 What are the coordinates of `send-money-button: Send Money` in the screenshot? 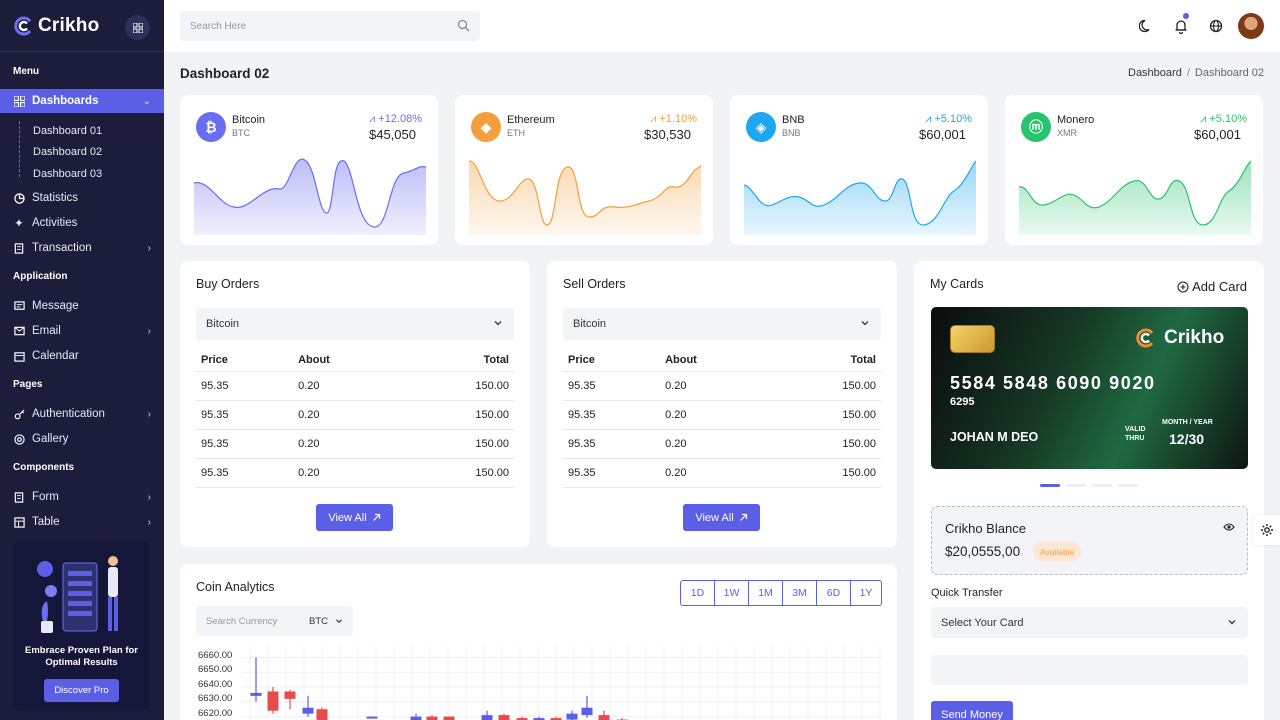 It's located at (972, 710).